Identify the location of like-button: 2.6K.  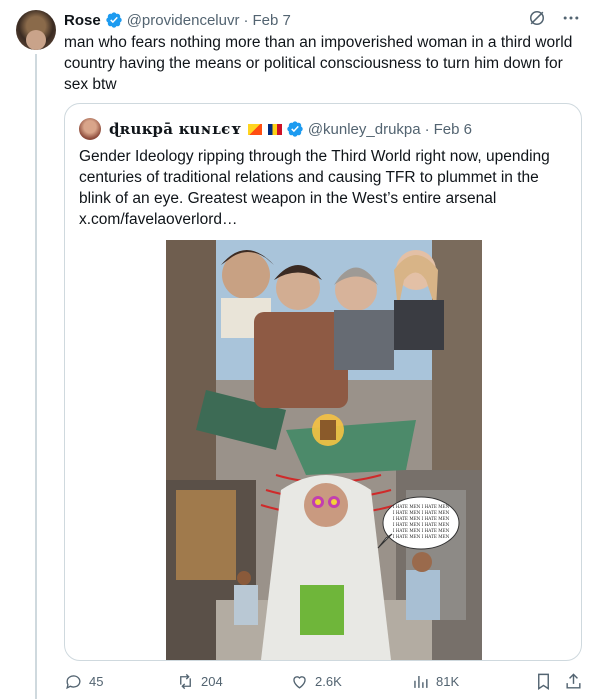
(316, 681).